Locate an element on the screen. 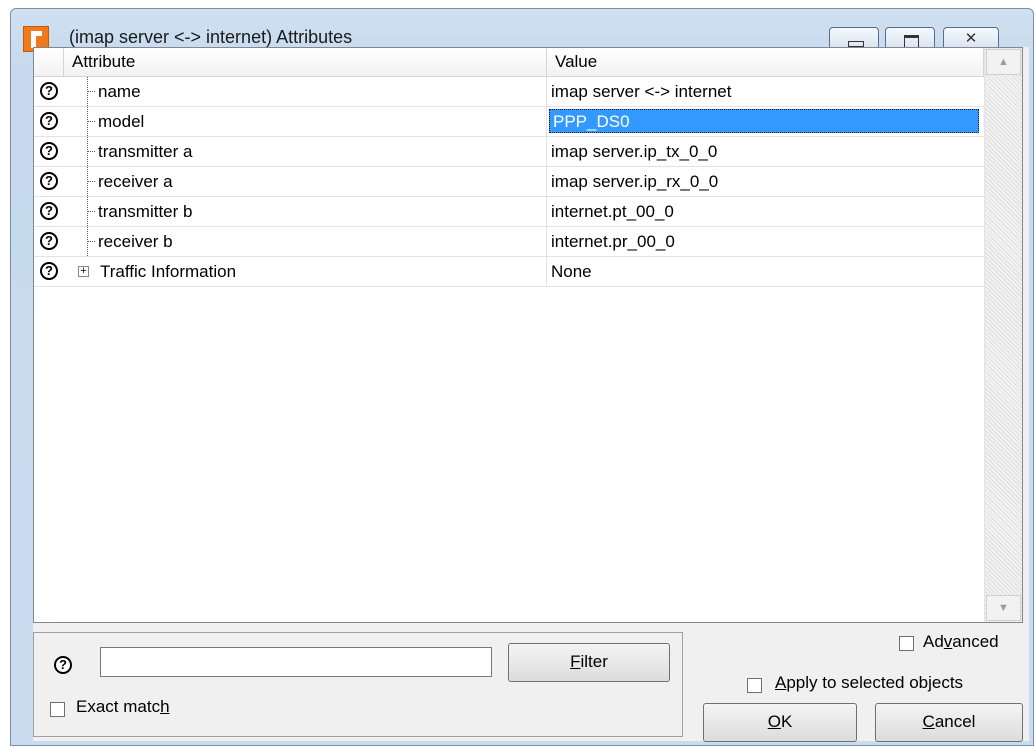 This screenshot has width=1036, height=750. attribute-cell: + Traffic Information is located at coordinates (305, 271).